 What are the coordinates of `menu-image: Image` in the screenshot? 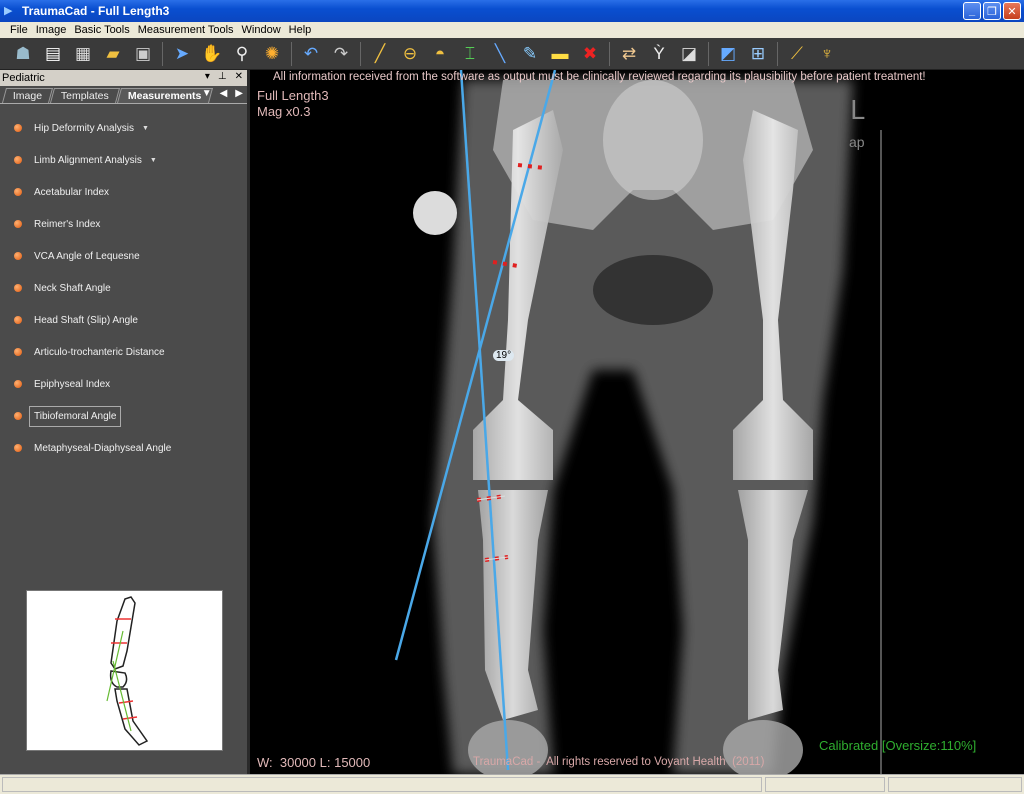 It's located at (51, 30).